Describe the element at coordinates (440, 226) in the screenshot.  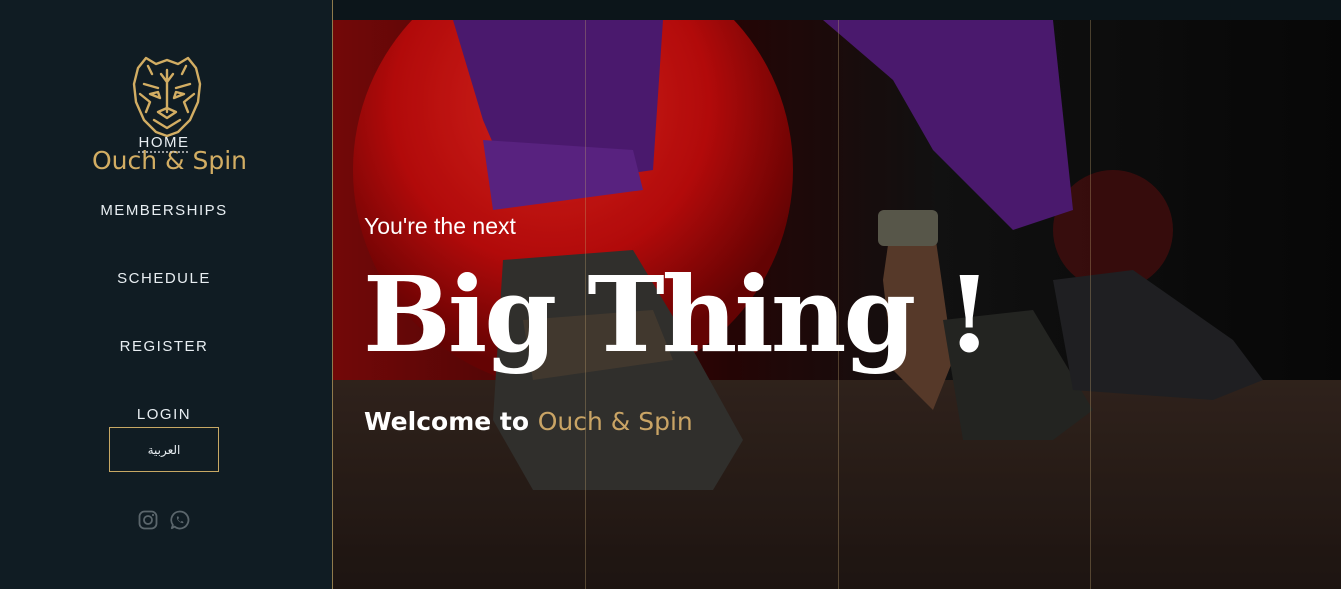
I see `hero-subtitle: You're the next` at that location.